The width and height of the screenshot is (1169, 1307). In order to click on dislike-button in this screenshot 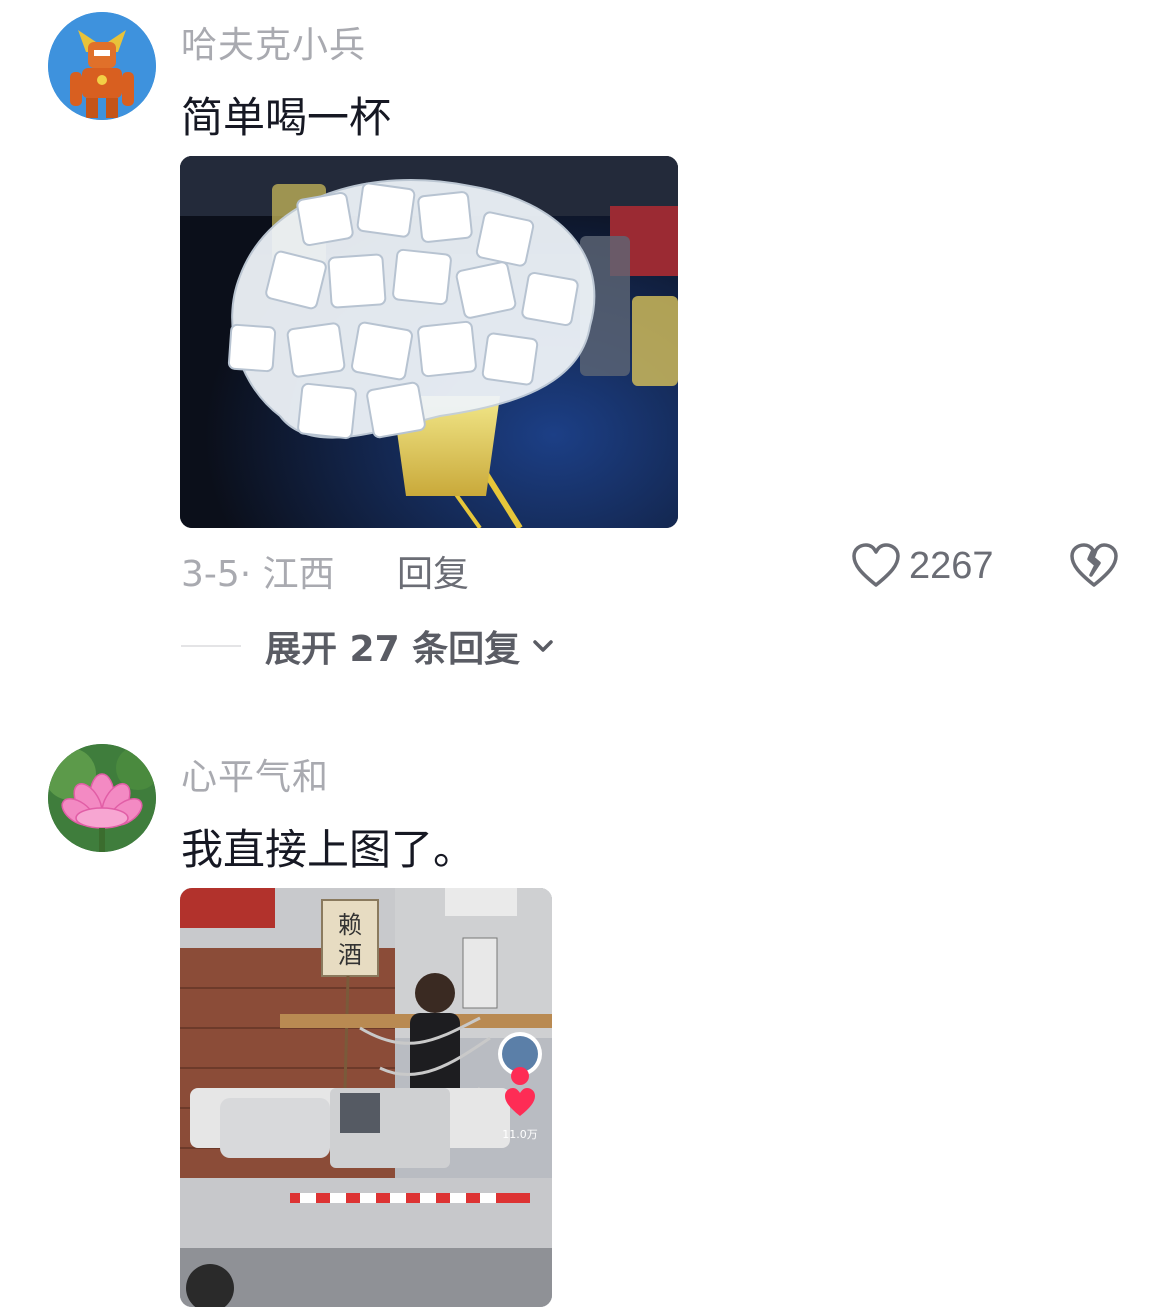, I will do `click(1094, 566)`.